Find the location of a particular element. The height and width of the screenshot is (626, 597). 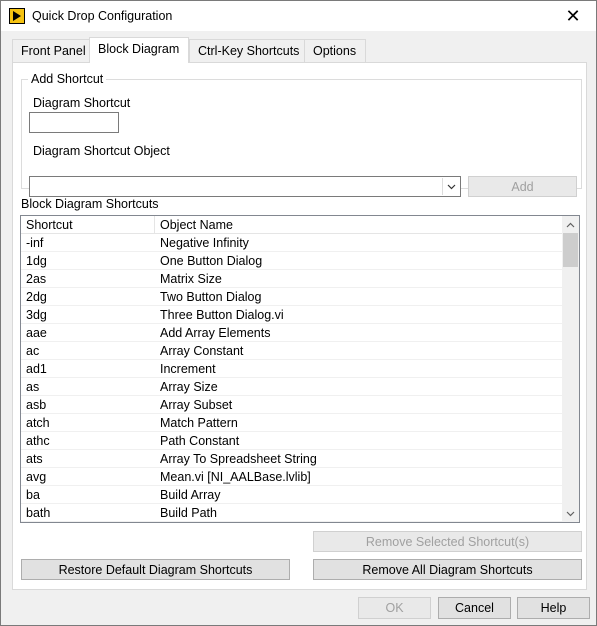

shortcut-cell: 1dg is located at coordinates (36, 261).